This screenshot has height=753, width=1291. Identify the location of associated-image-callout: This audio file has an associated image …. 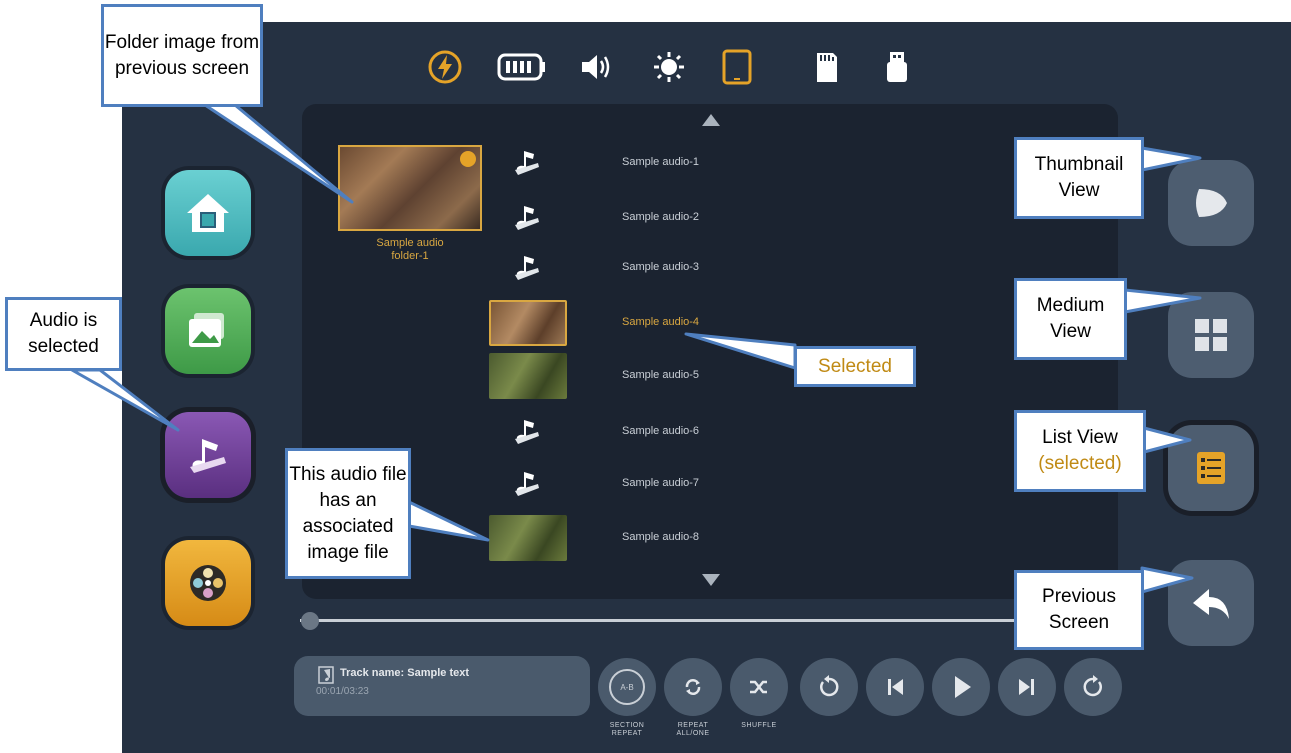
(348, 513).